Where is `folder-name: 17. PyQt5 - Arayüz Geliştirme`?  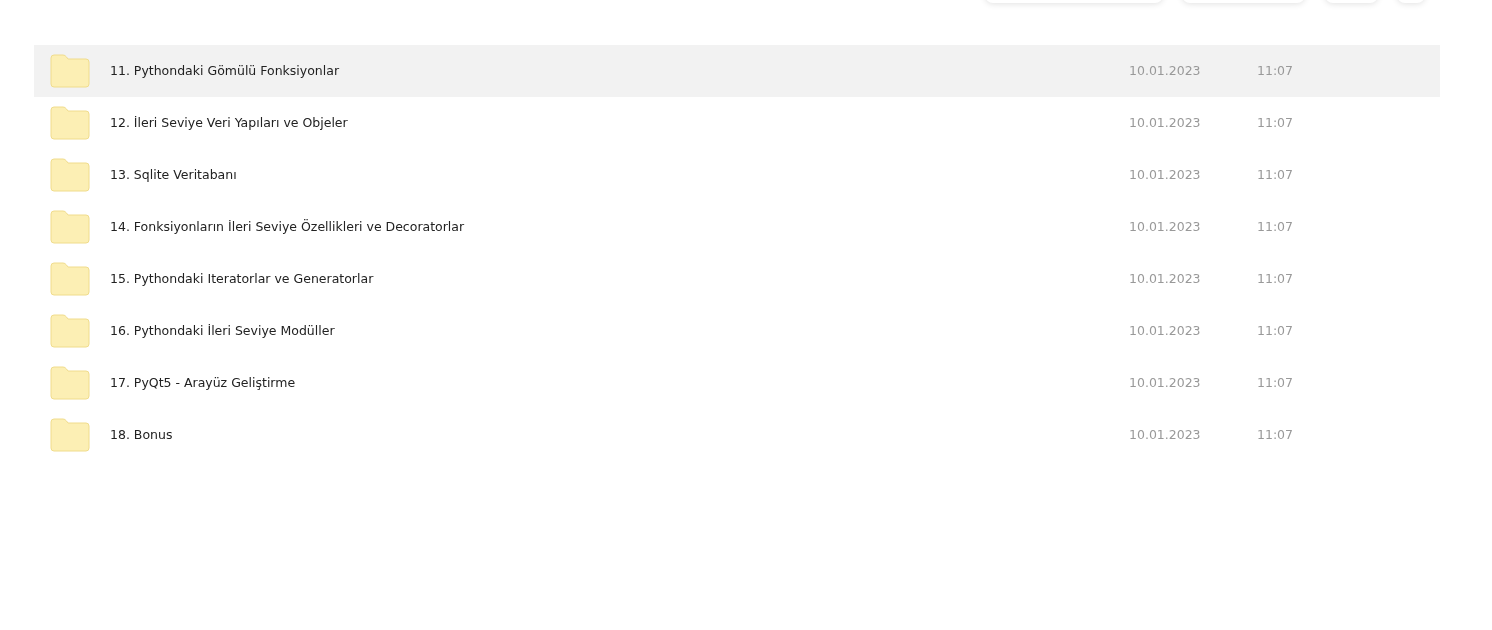 folder-name: 17. PyQt5 - Arayüz Geliştirme is located at coordinates (203, 382).